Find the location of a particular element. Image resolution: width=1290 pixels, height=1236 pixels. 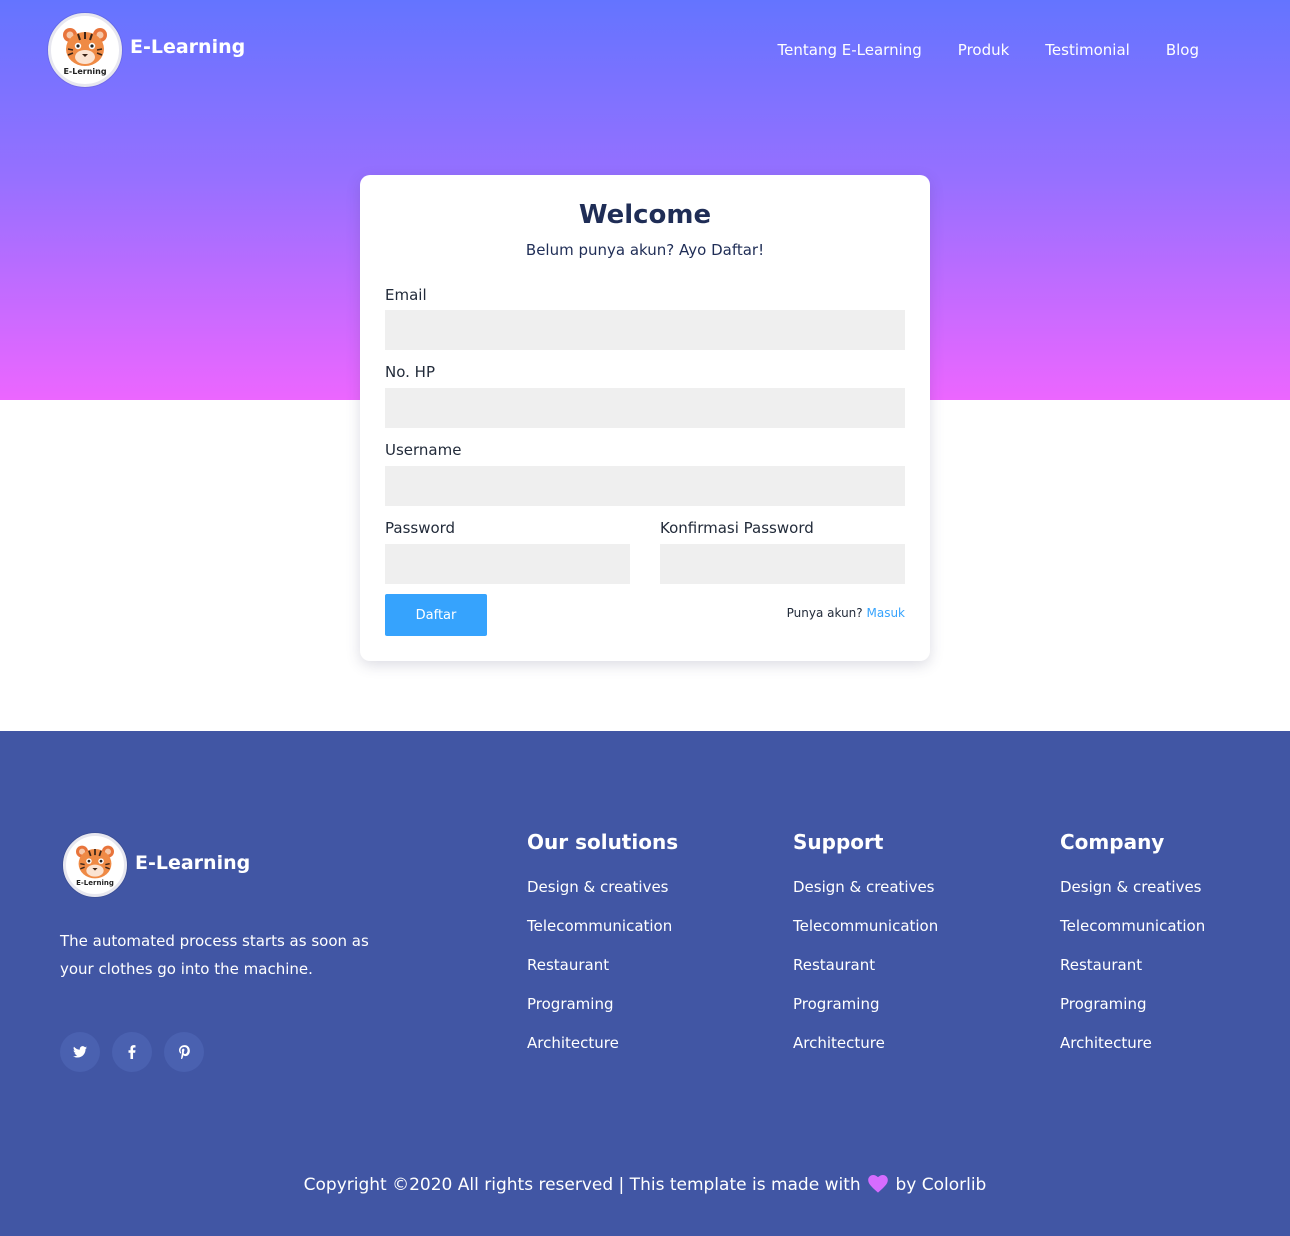

email-field is located at coordinates (645, 330).